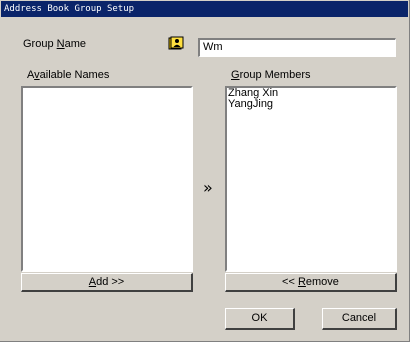  What do you see at coordinates (204, 9) in the screenshot?
I see `title-bar: Address Book Group Setup` at bounding box center [204, 9].